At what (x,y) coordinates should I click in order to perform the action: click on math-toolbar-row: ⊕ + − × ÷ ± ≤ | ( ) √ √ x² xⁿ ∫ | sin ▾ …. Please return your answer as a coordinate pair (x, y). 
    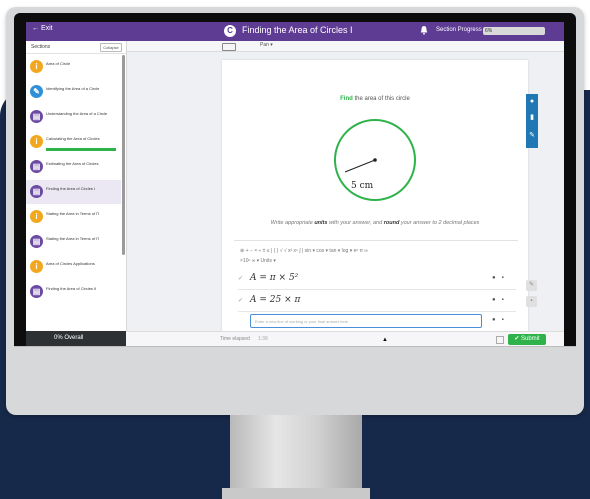
    Looking at the image, I should click on (304, 251).